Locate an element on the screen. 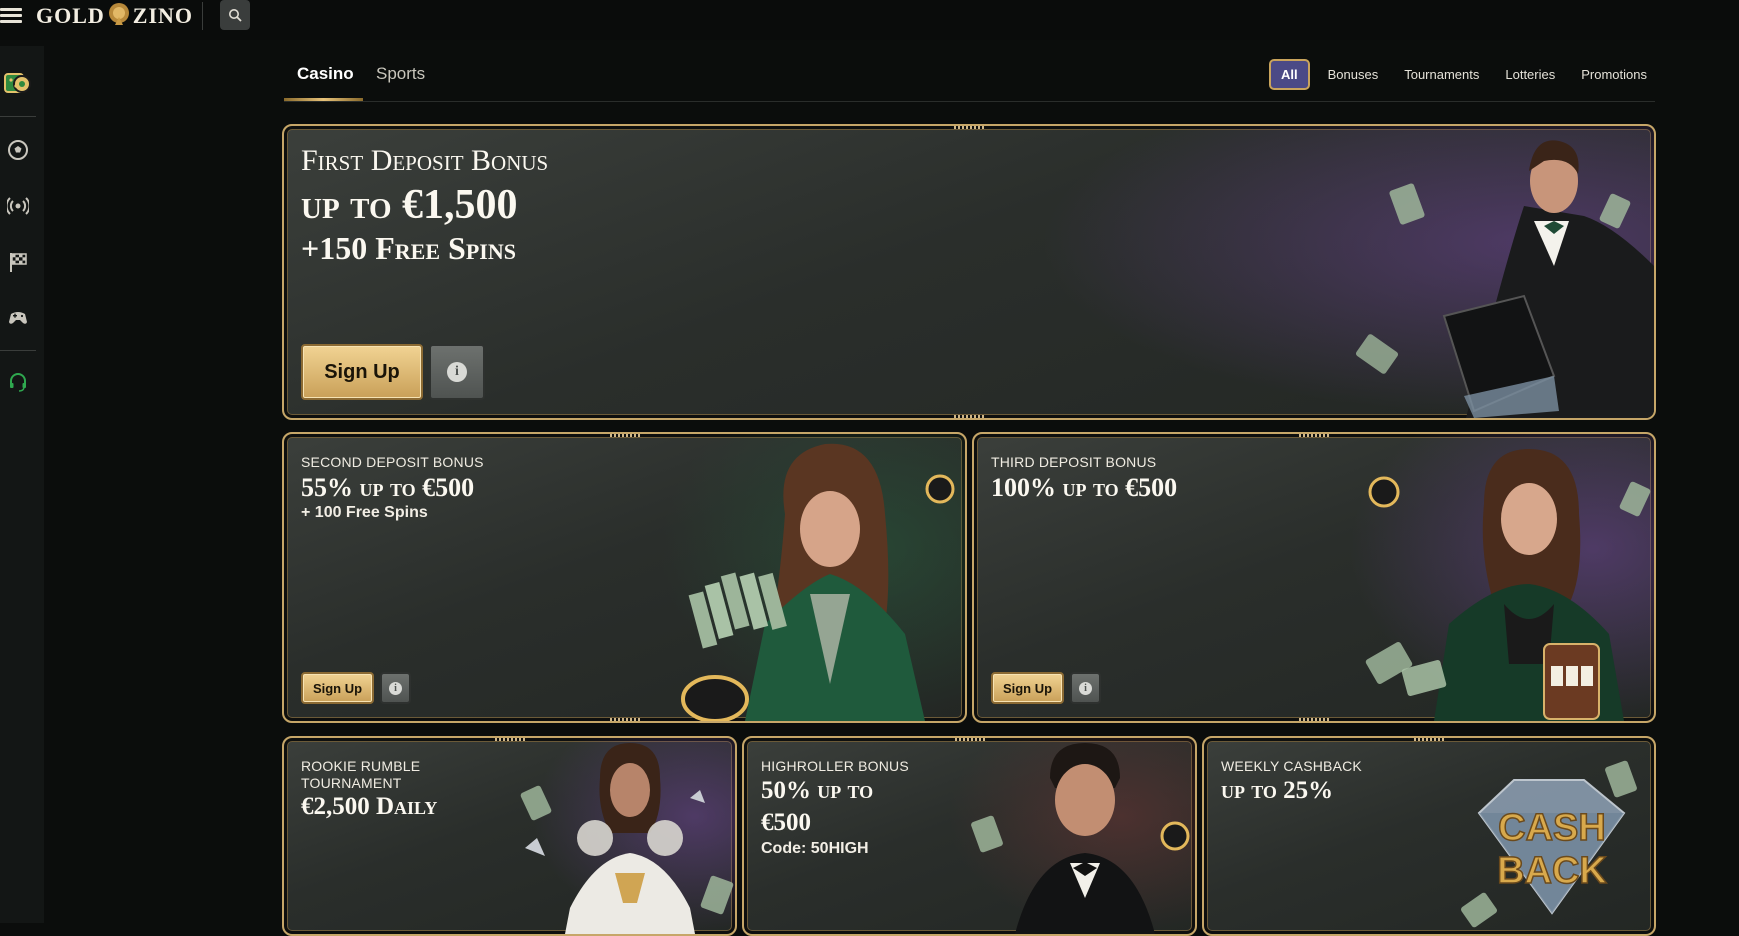  card-headline: up to 25% is located at coordinates (1277, 790).